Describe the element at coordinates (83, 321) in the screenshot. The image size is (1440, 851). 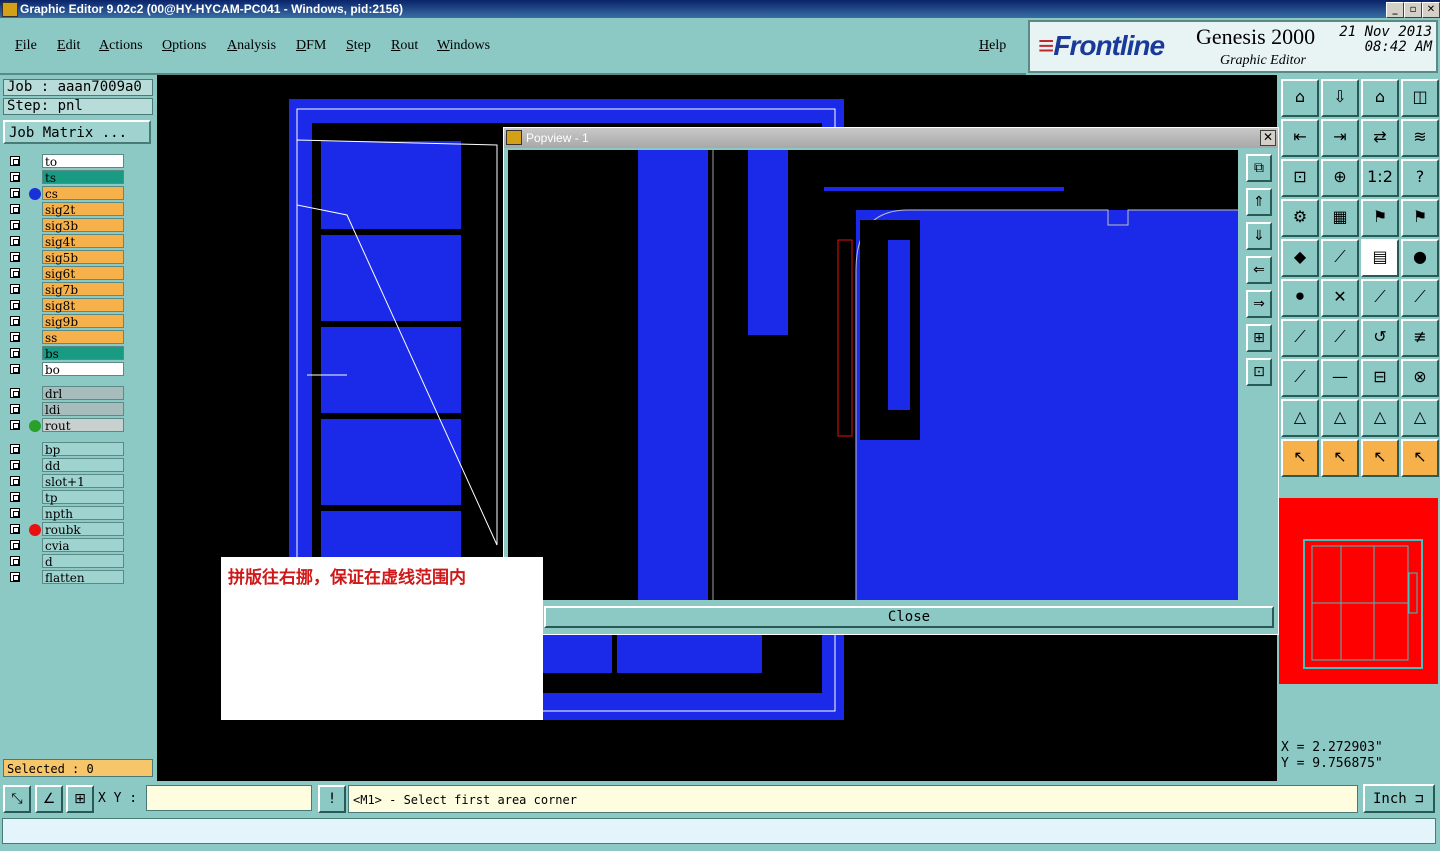
I see `layer-name: sig9b` at that location.